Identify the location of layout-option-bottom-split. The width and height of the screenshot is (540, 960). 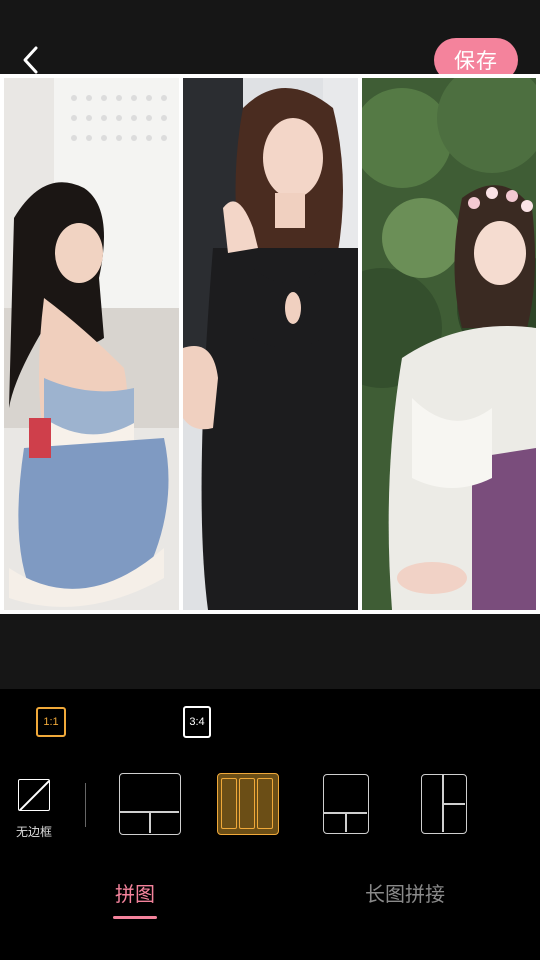
(346, 804).